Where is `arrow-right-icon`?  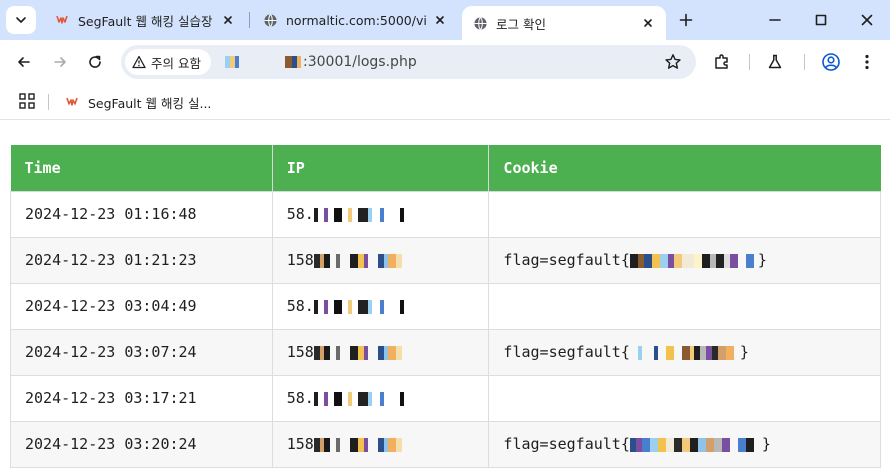 arrow-right-icon is located at coordinates (60, 62).